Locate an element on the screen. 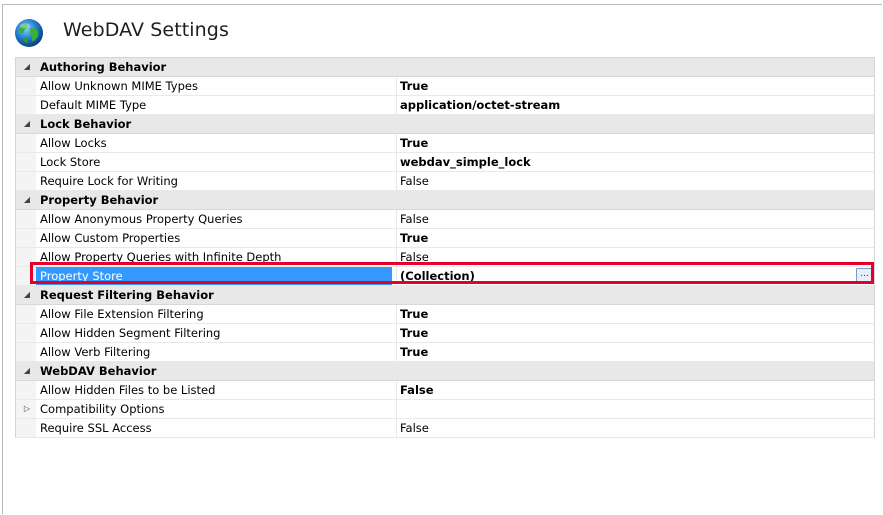 The height and width of the screenshot is (515, 883). property-row-require-ssl-access: Require SSL Access False is located at coordinates (445, 428).